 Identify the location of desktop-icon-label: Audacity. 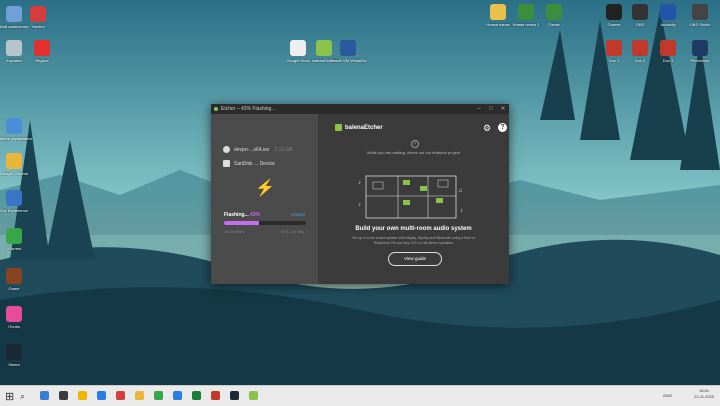
(668, 24).